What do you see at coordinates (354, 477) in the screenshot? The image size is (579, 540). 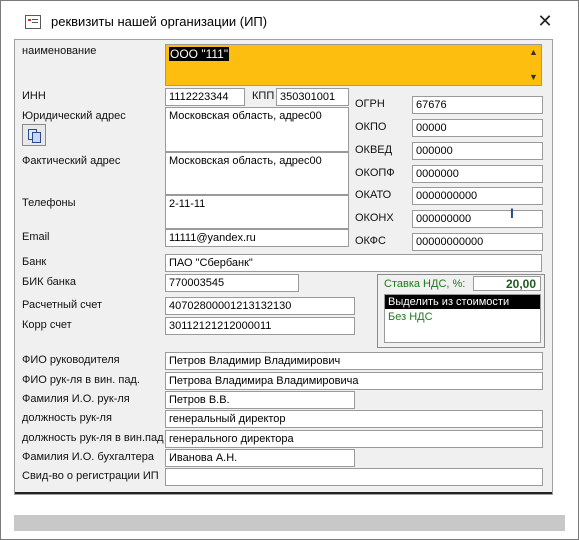 I see `registration-cert-field` at bounding box center [354, 477].